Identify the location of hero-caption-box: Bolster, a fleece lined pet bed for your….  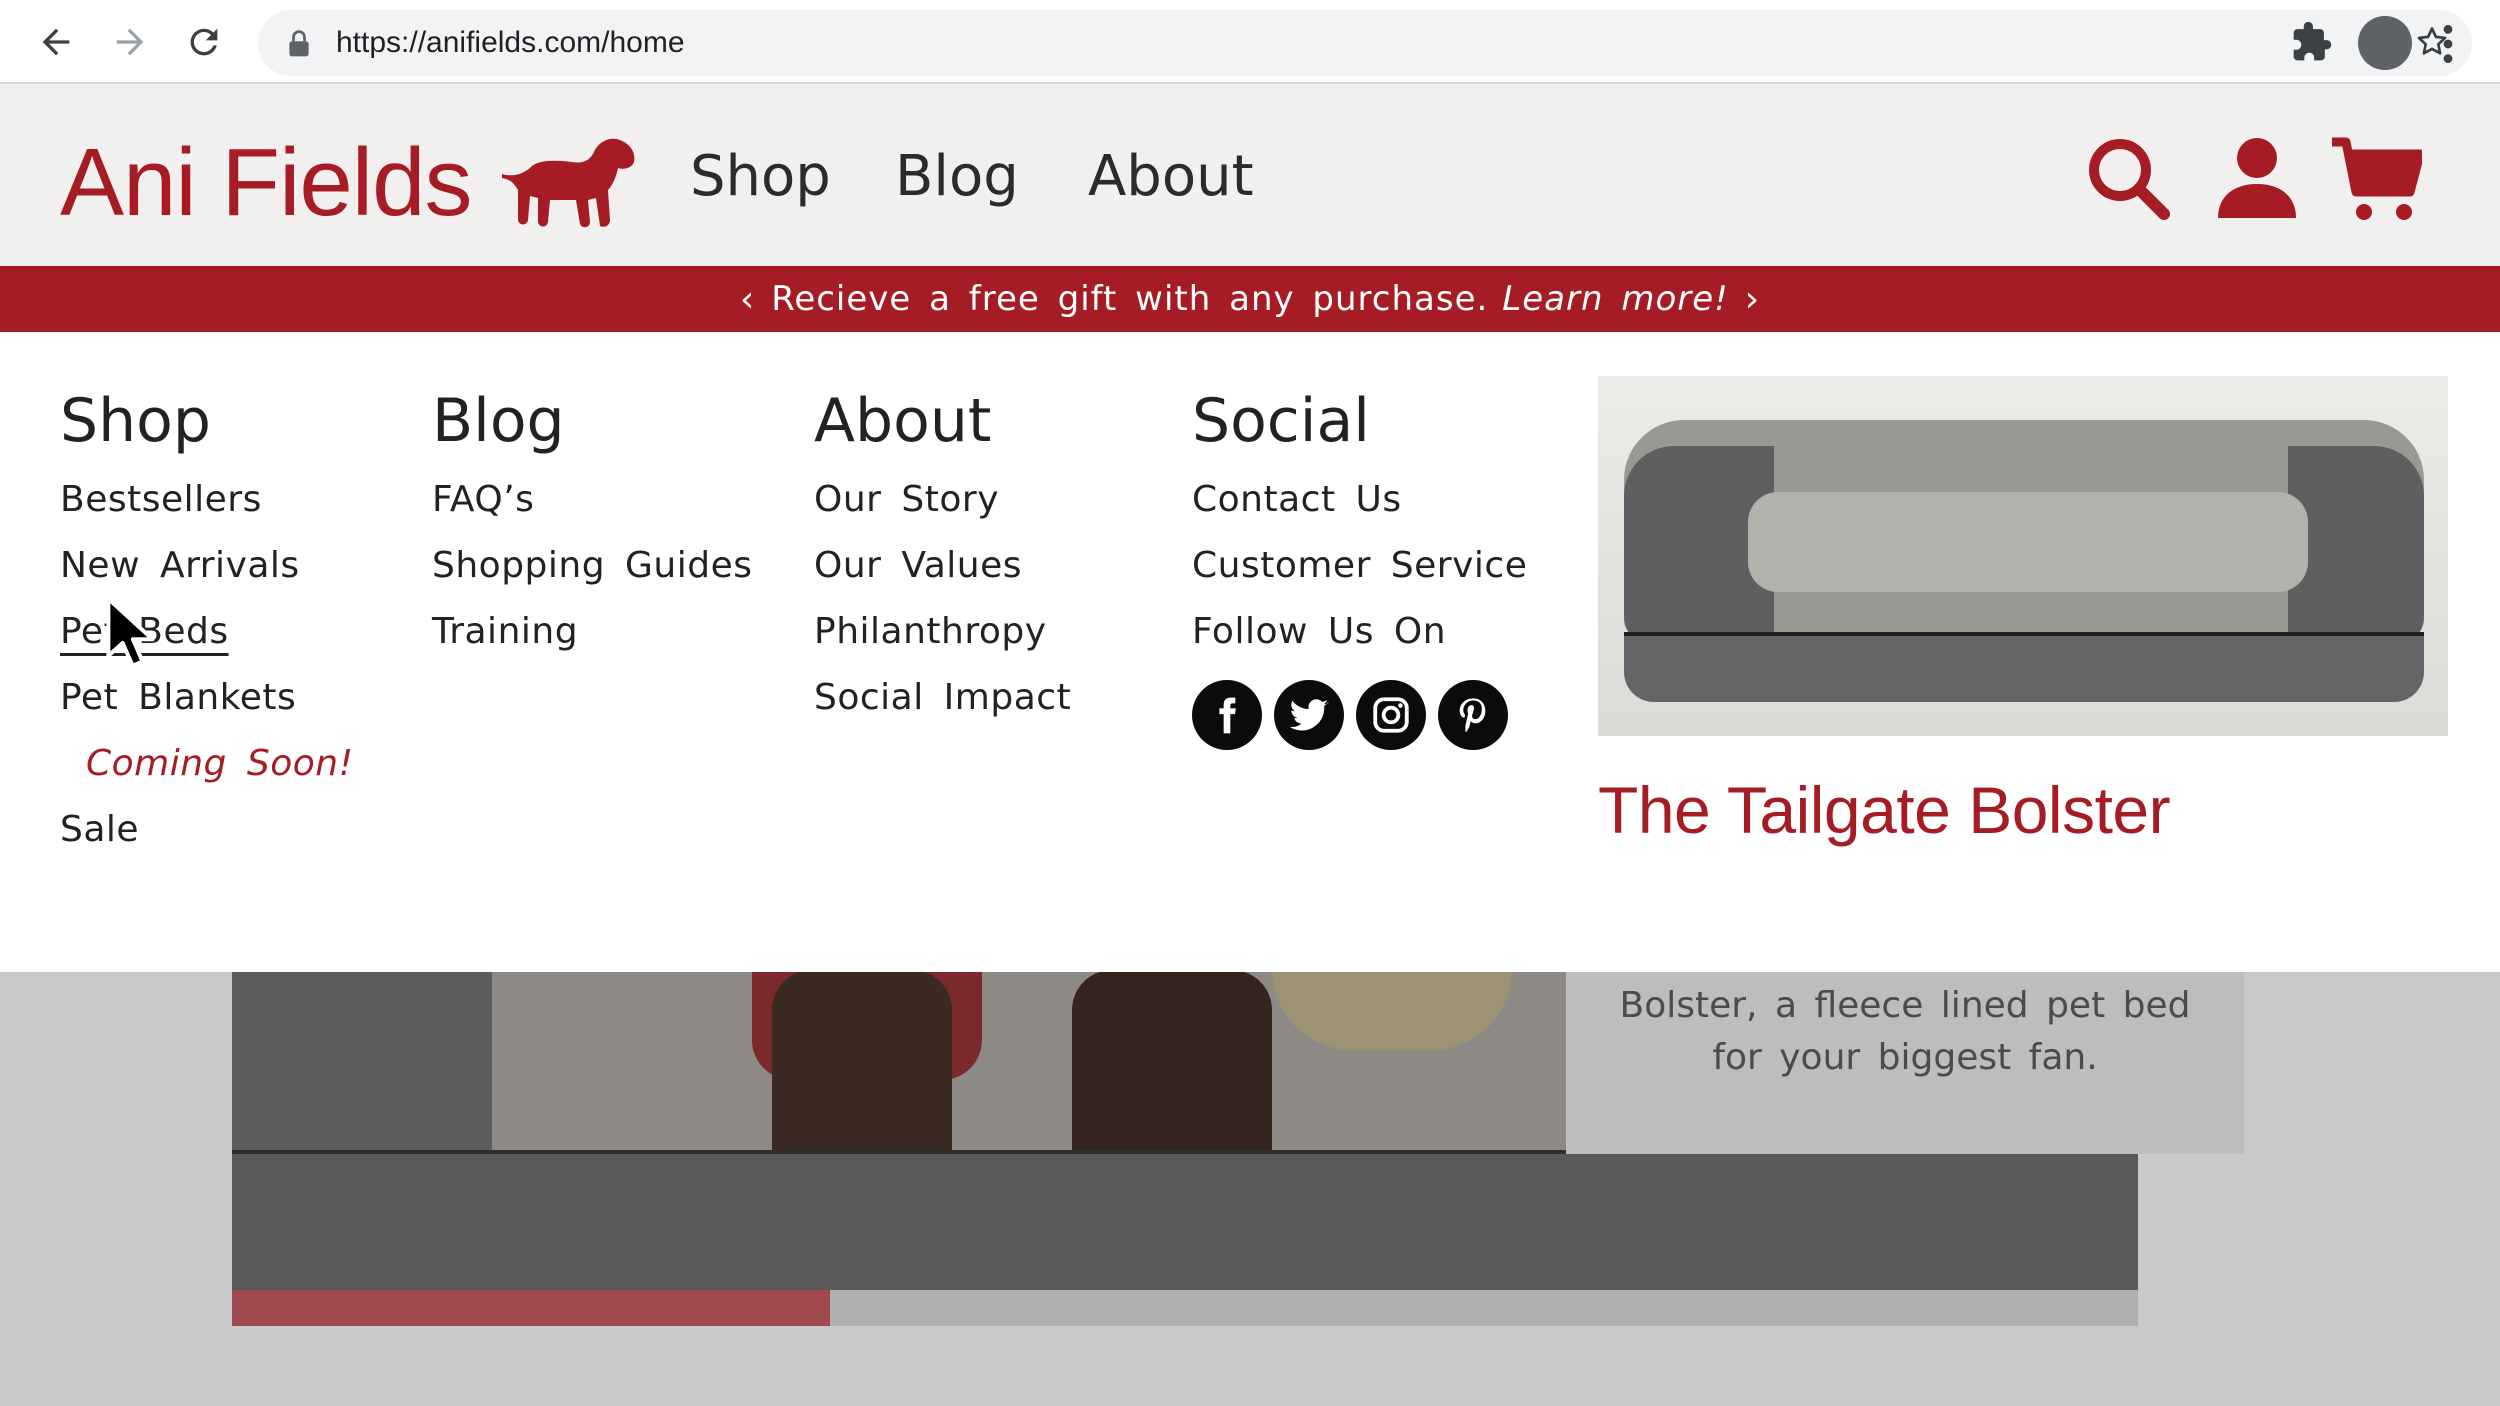
(1905, 1062).